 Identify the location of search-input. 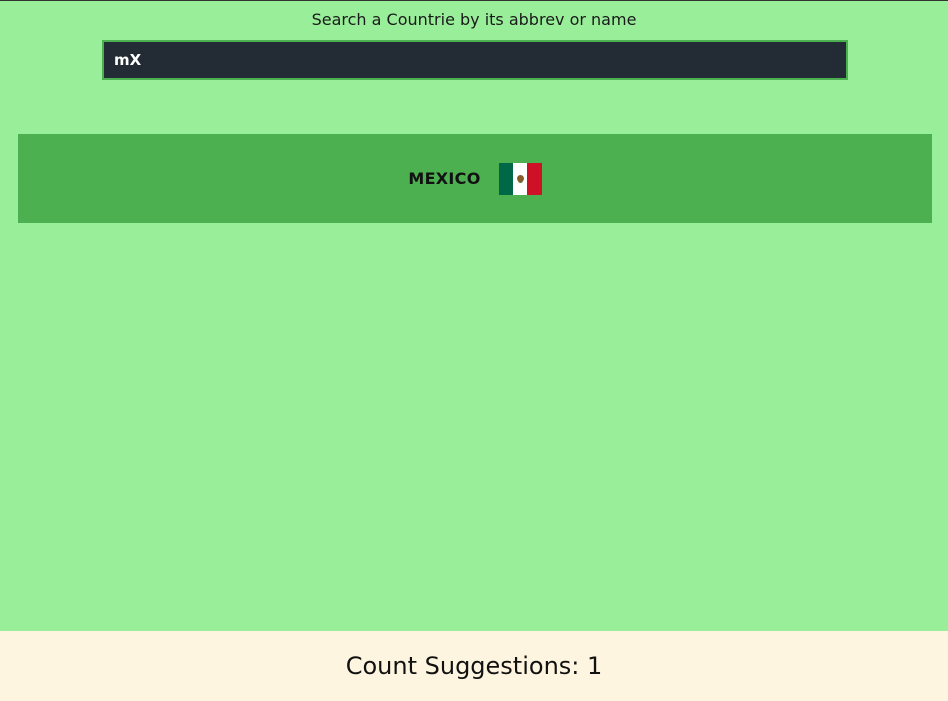
(475, 60).